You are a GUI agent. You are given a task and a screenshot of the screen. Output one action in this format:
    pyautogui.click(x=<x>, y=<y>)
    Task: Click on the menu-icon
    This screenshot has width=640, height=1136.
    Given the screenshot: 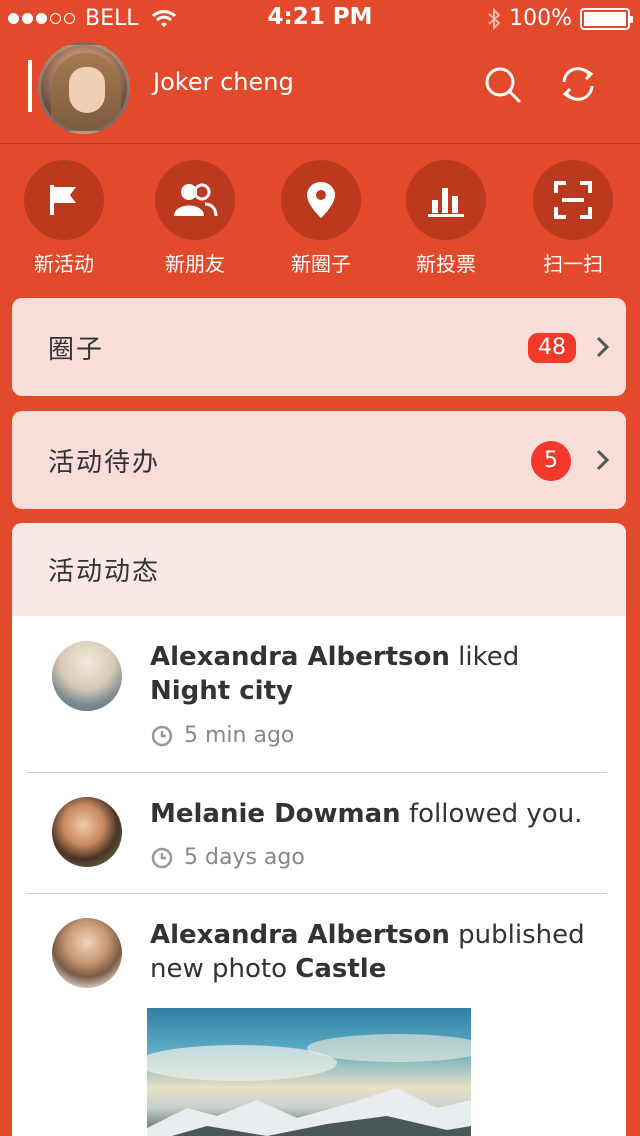 What is the action you would take?
    pyautogui.click(x=30, y=86)
    